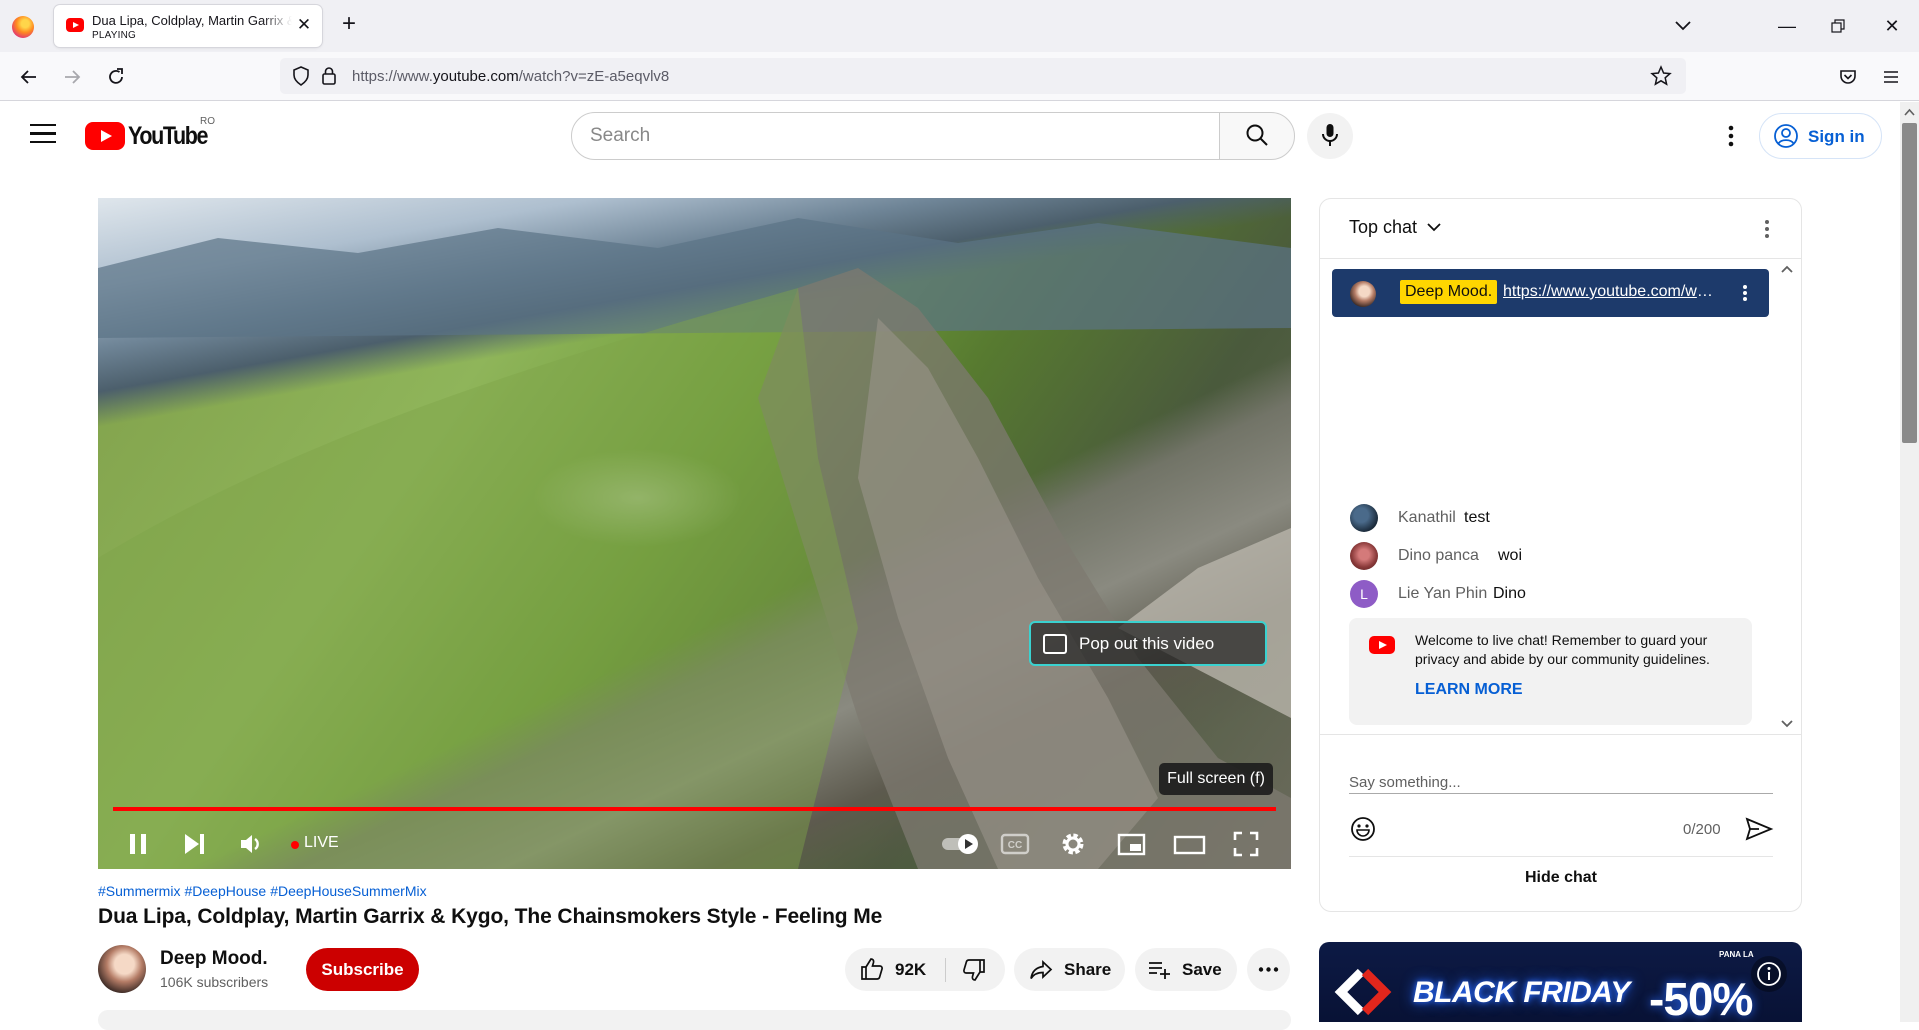 The width and height of the screenshot is (1919, 1030). Describe the element at coordinates (1909, 562) in the screenshot. I see `page-scrollbar` at that location.